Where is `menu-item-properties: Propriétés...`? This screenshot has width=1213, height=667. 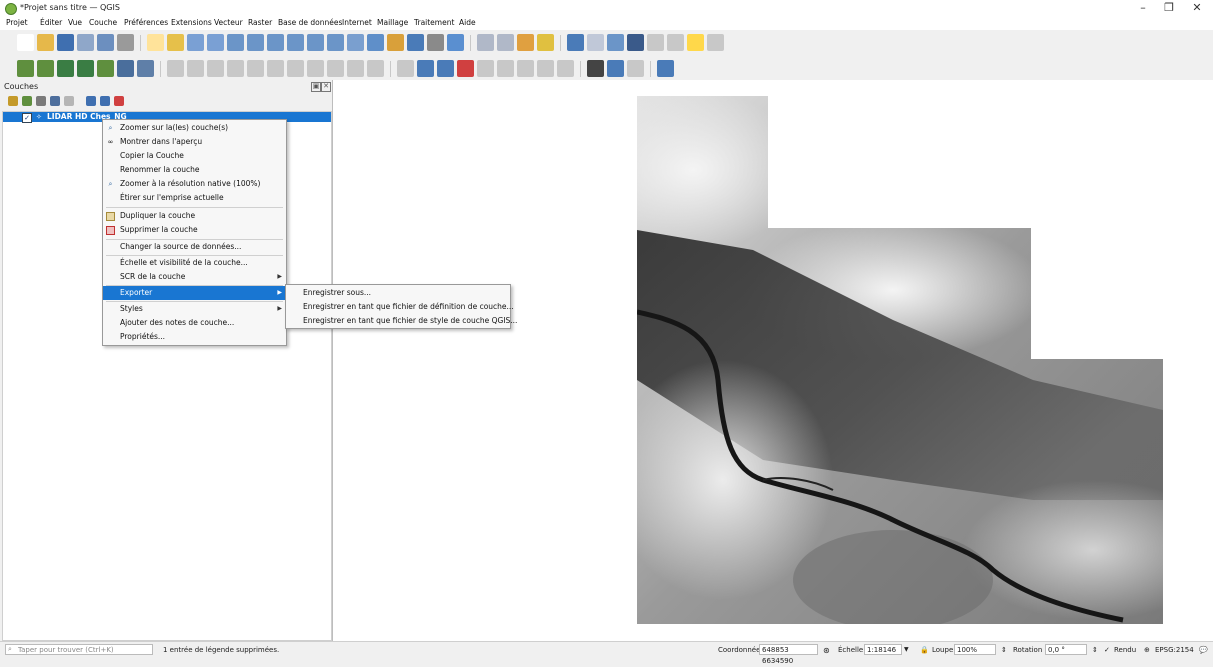
menu-item-properties: Propriétés... is located at coordinates (194, 337).